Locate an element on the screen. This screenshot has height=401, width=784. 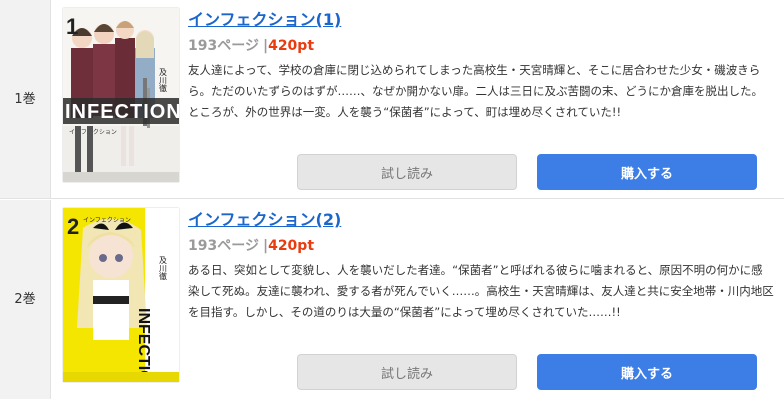
volume-label: 2巻 is located at coordinates (25, 299).